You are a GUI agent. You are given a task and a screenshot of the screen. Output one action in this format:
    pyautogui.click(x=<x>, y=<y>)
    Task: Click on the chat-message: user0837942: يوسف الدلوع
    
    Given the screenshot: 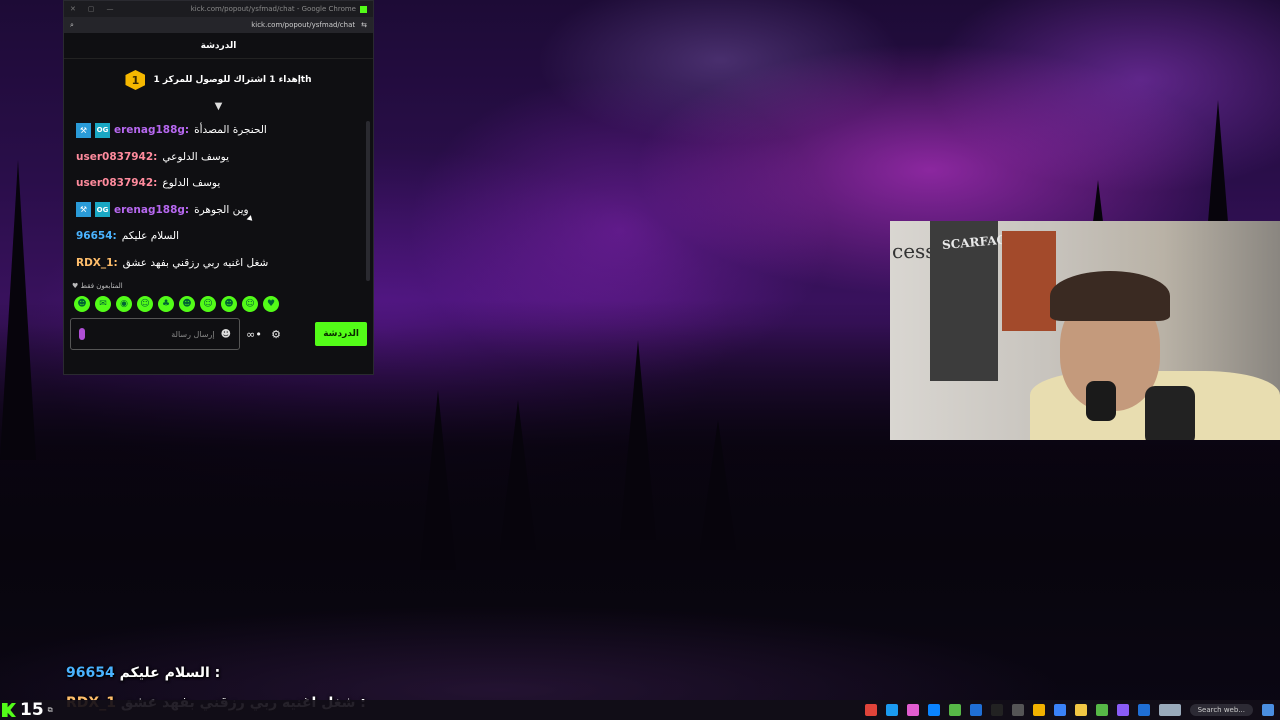 What is the action you would take?
    pyautogui.click(x=219, y=183)
    